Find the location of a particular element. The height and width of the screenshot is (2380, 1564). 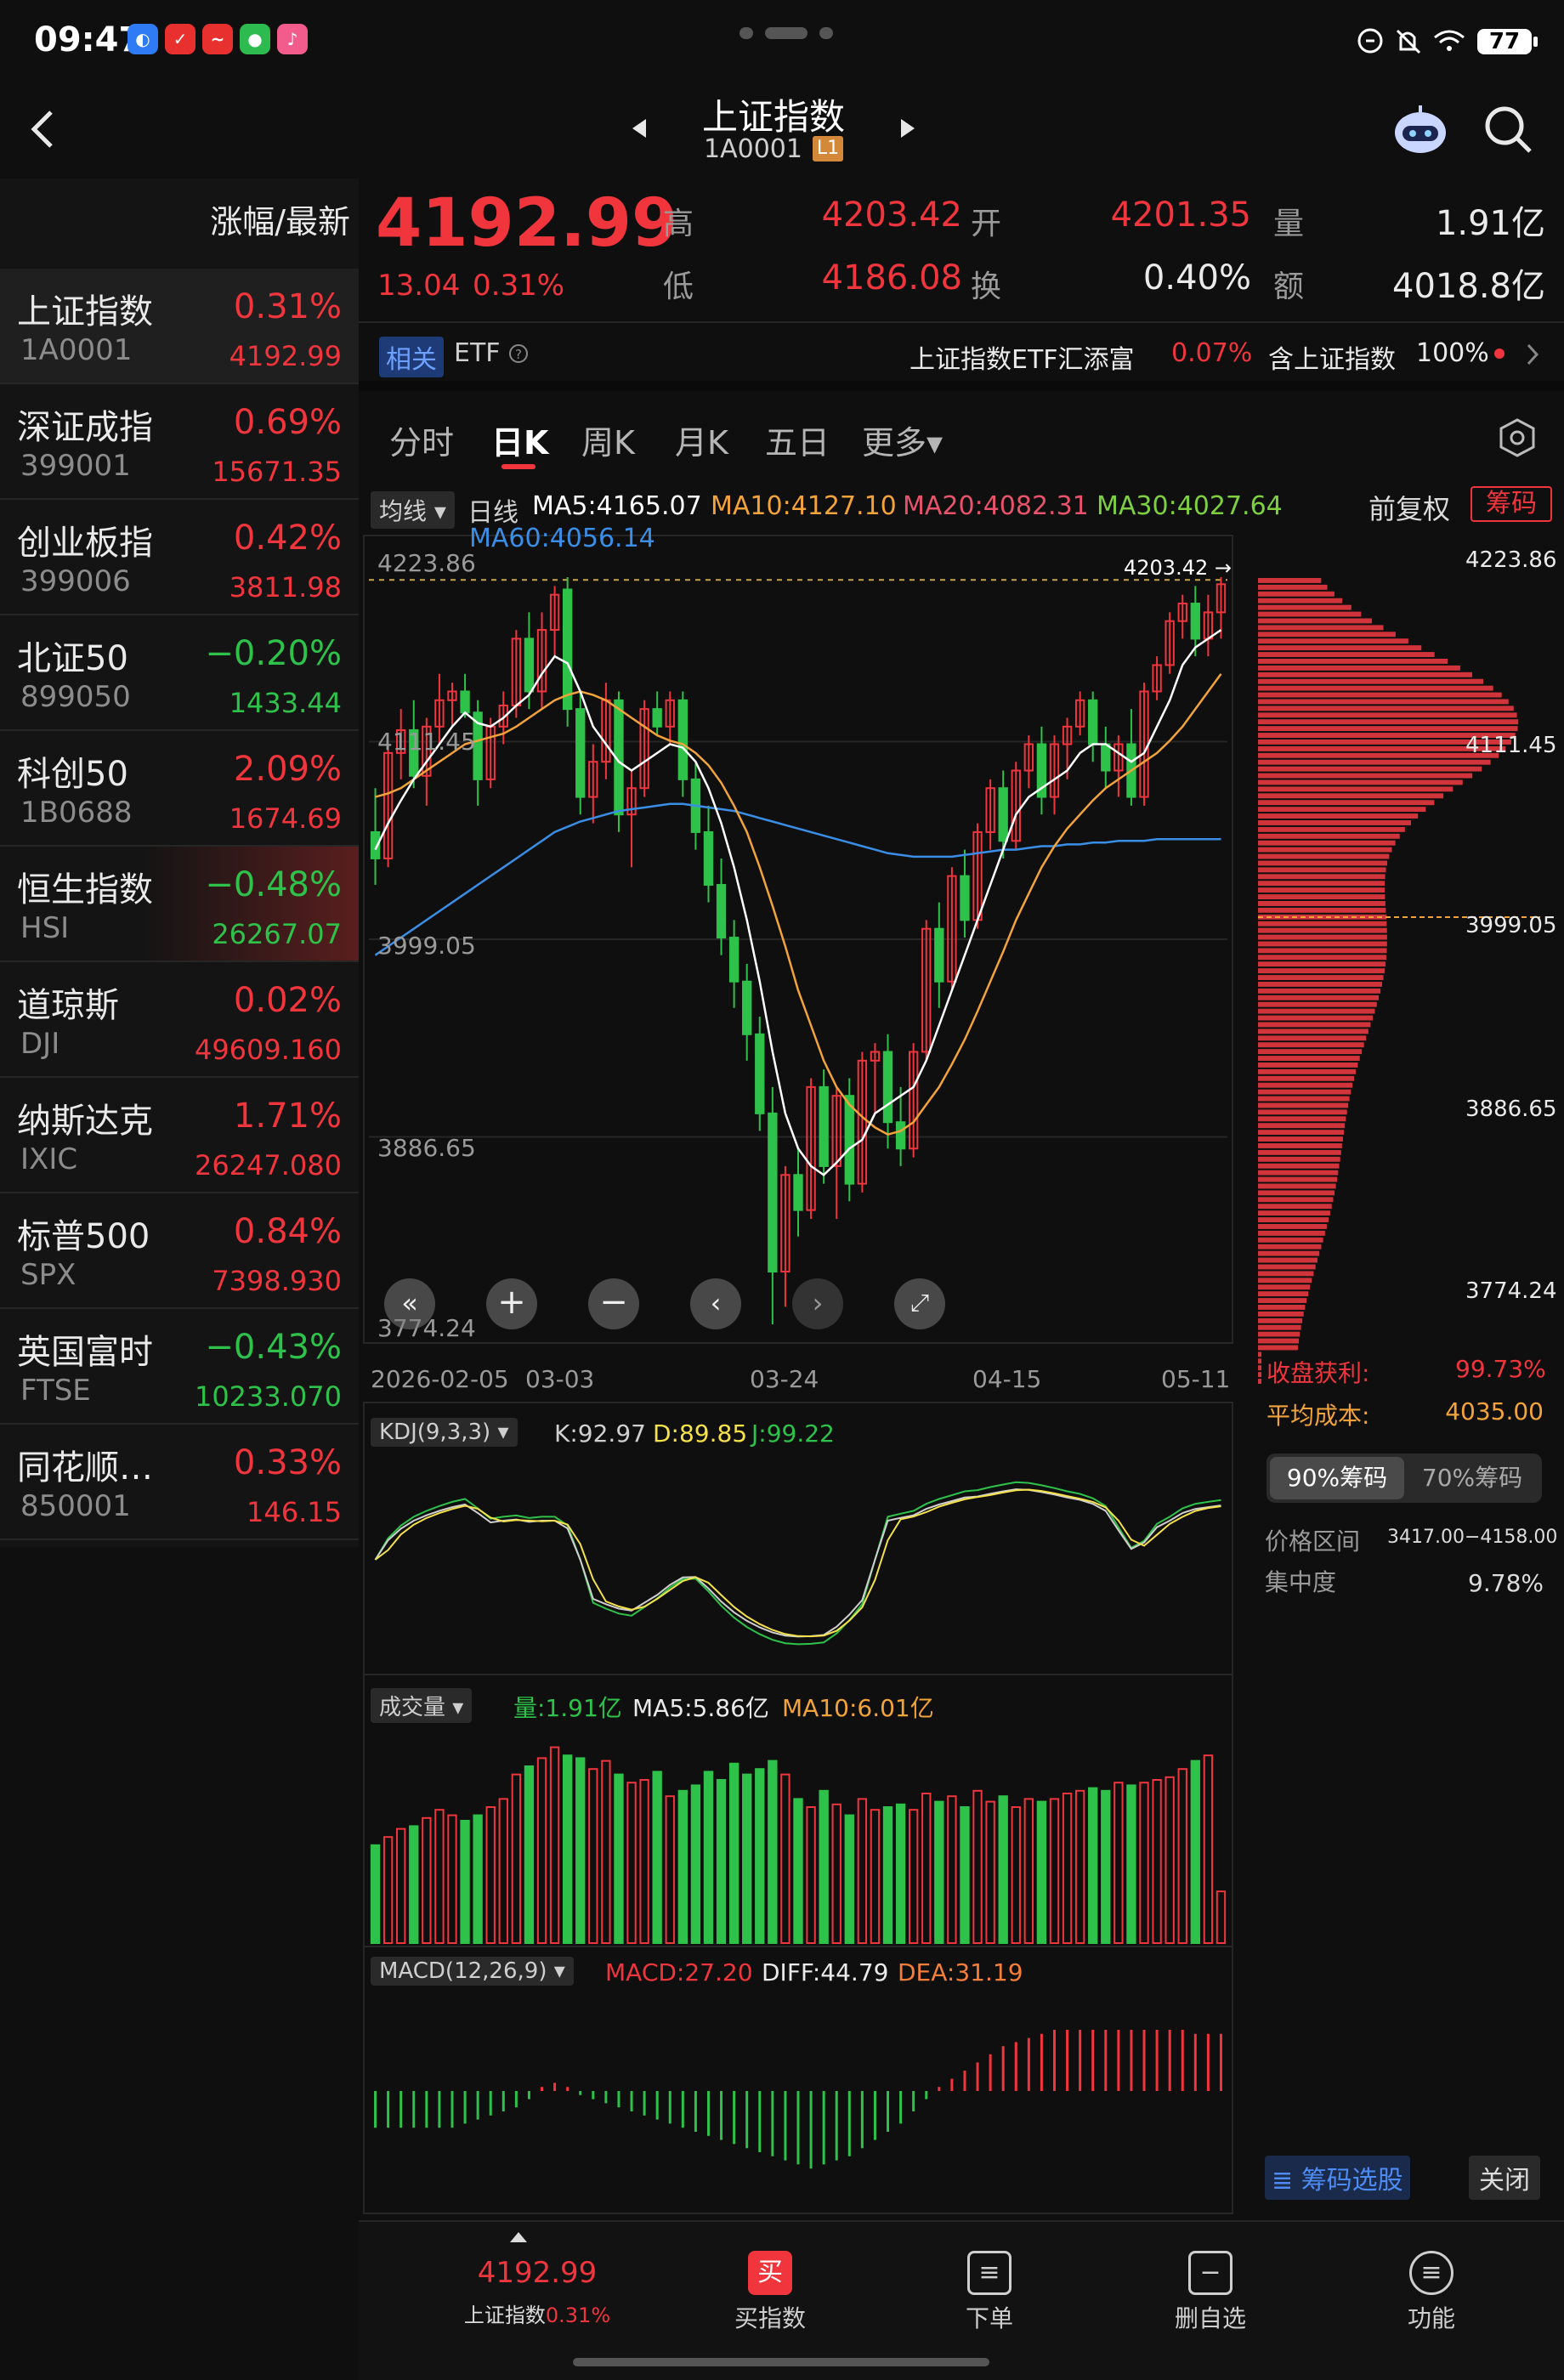

volume-name: 成交量 is located at coordinates (412, 1707).